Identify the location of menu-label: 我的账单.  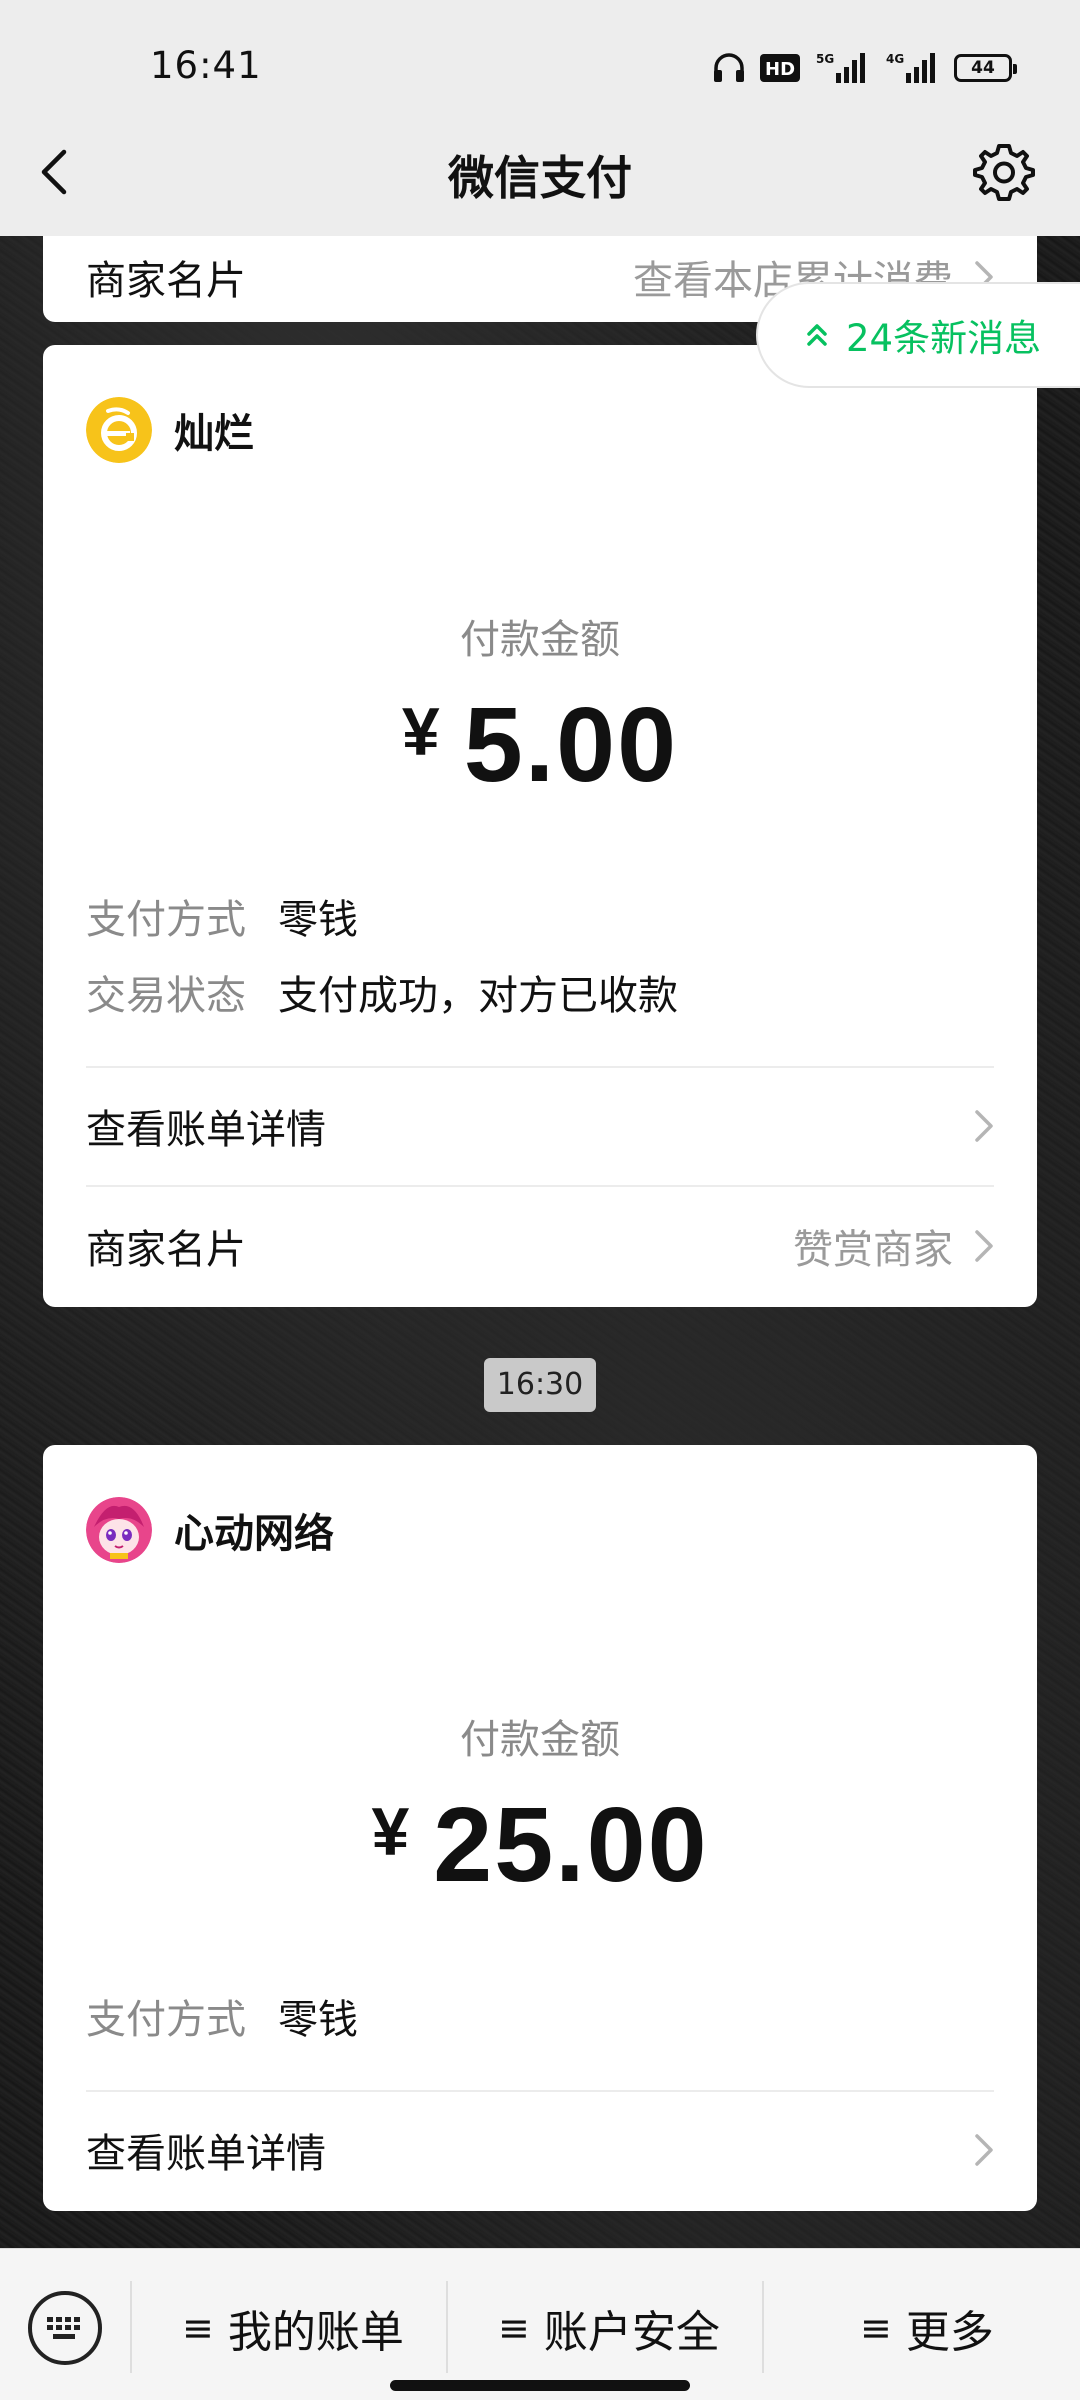
(315, 2332).